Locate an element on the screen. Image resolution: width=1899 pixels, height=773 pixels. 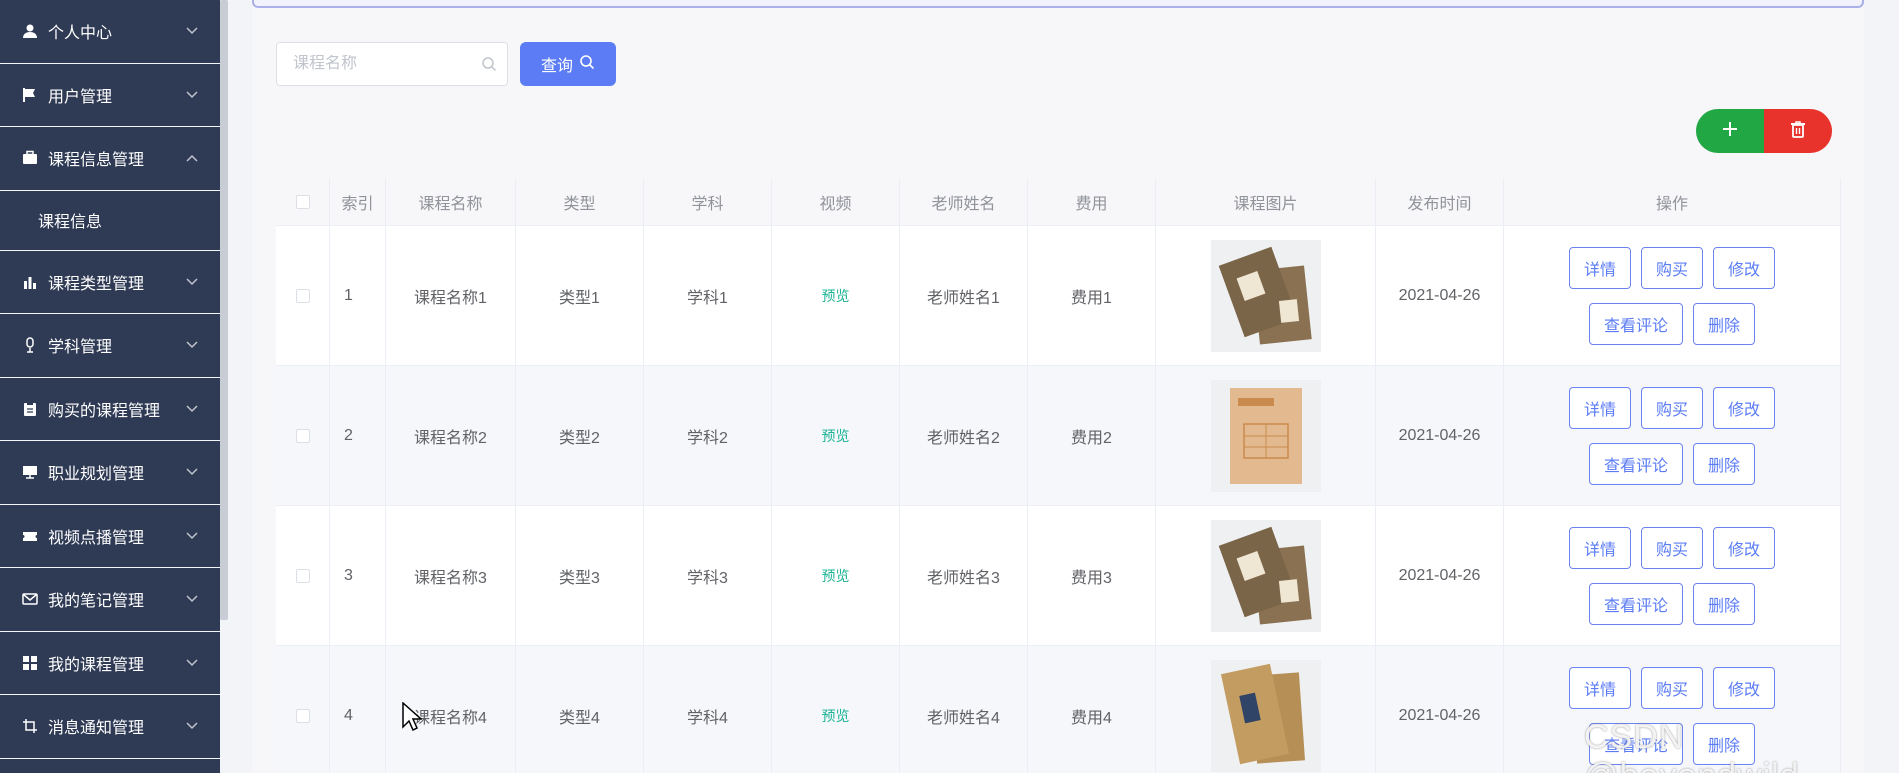
top-card-edge is located at coordinates (1058, 4).